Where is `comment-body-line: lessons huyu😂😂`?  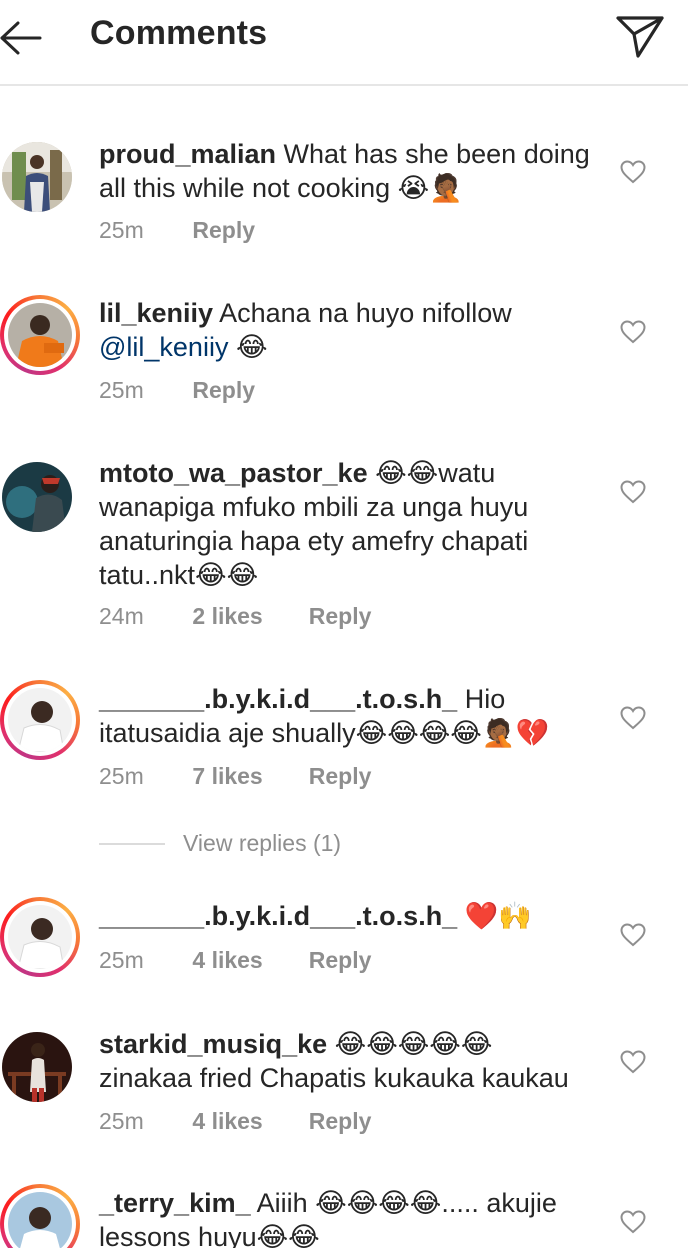
comment-body-line: lessons huyu😂😂 is located at coordinates (209, 1235).